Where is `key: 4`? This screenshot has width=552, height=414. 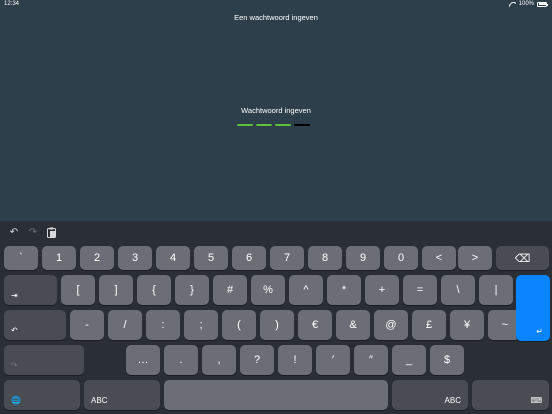
key: 4 is located at coordinates (173, 258).